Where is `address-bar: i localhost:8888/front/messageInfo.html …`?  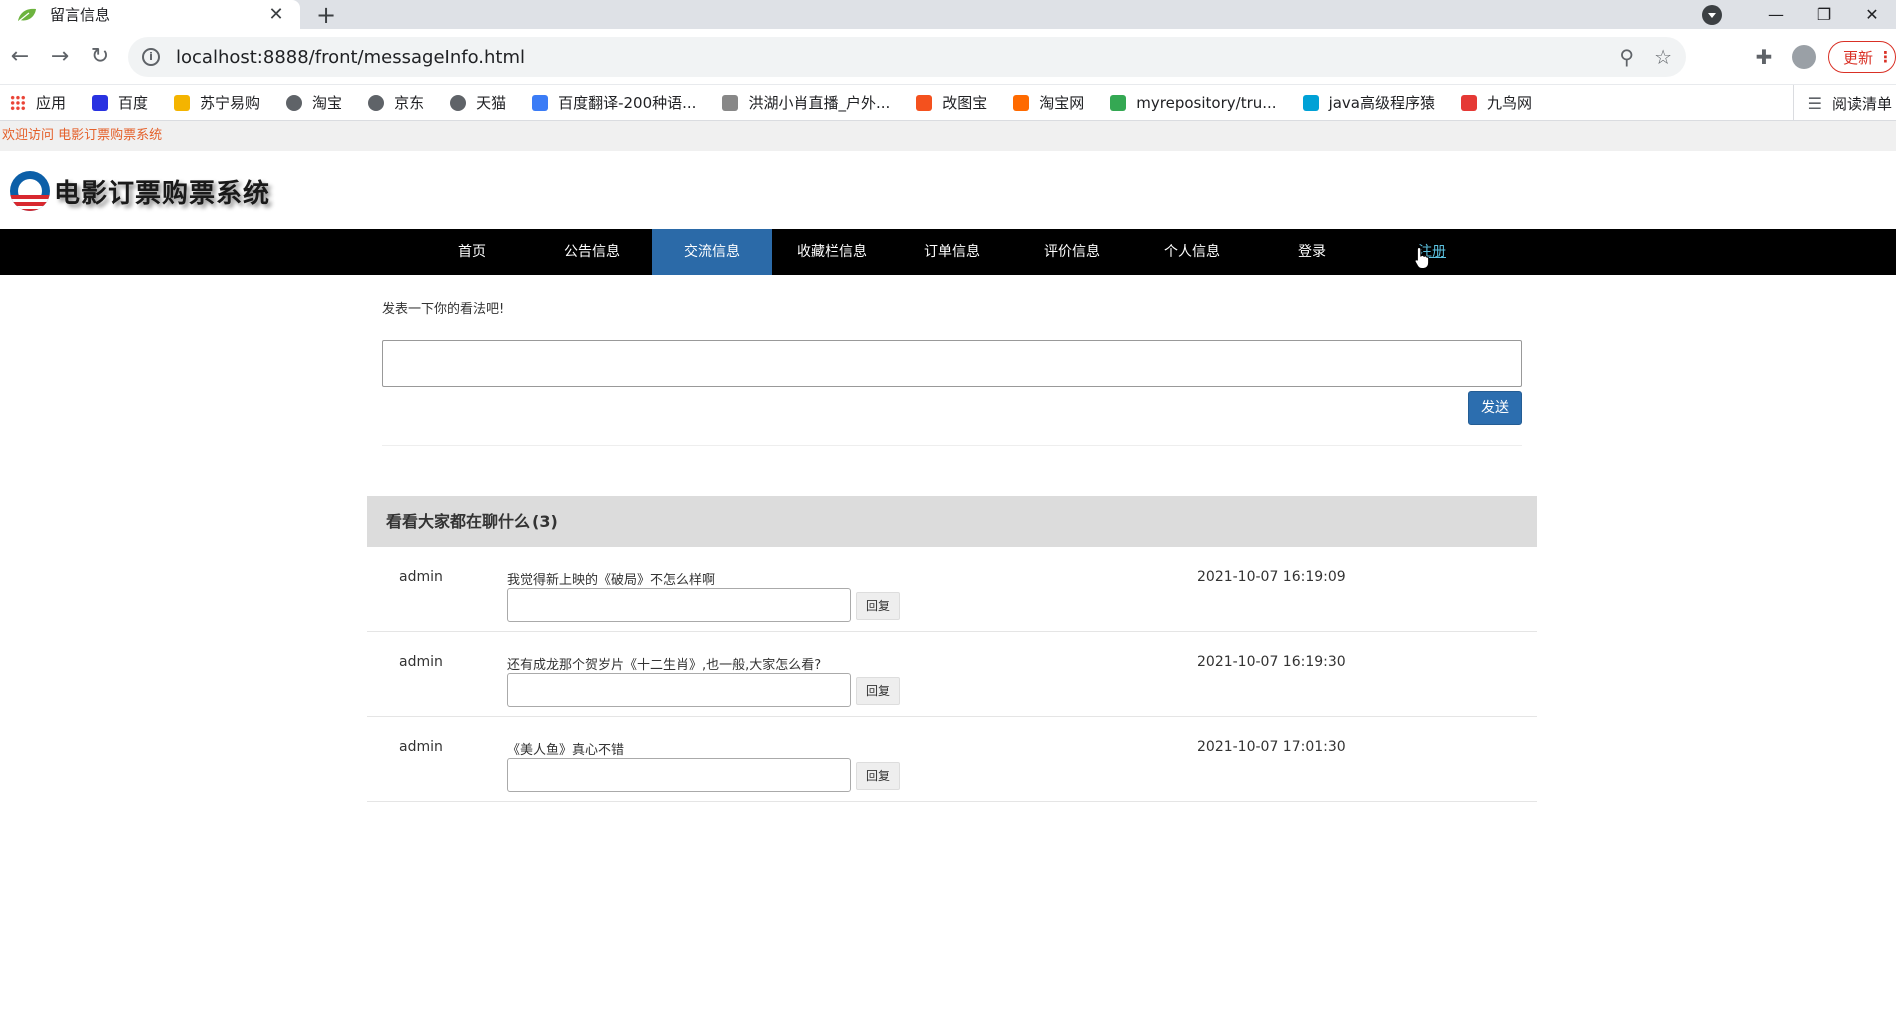
address-bar: i localhost:8888/front/messageInfo.html … is located at coordinates (907, 57).